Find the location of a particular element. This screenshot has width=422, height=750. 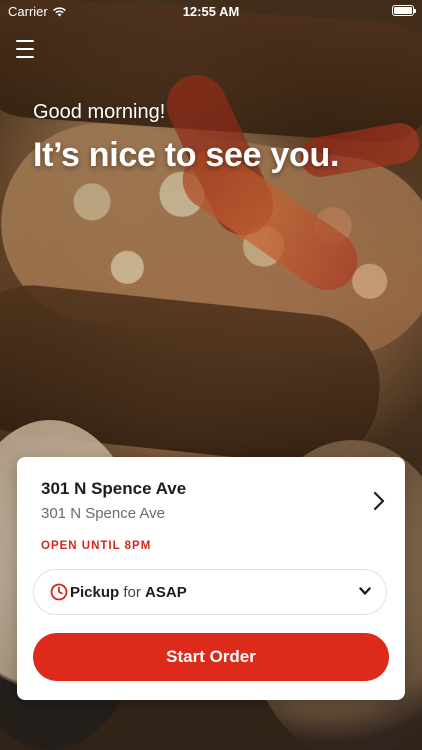

battery-icon is located at coordinates (404, 10).